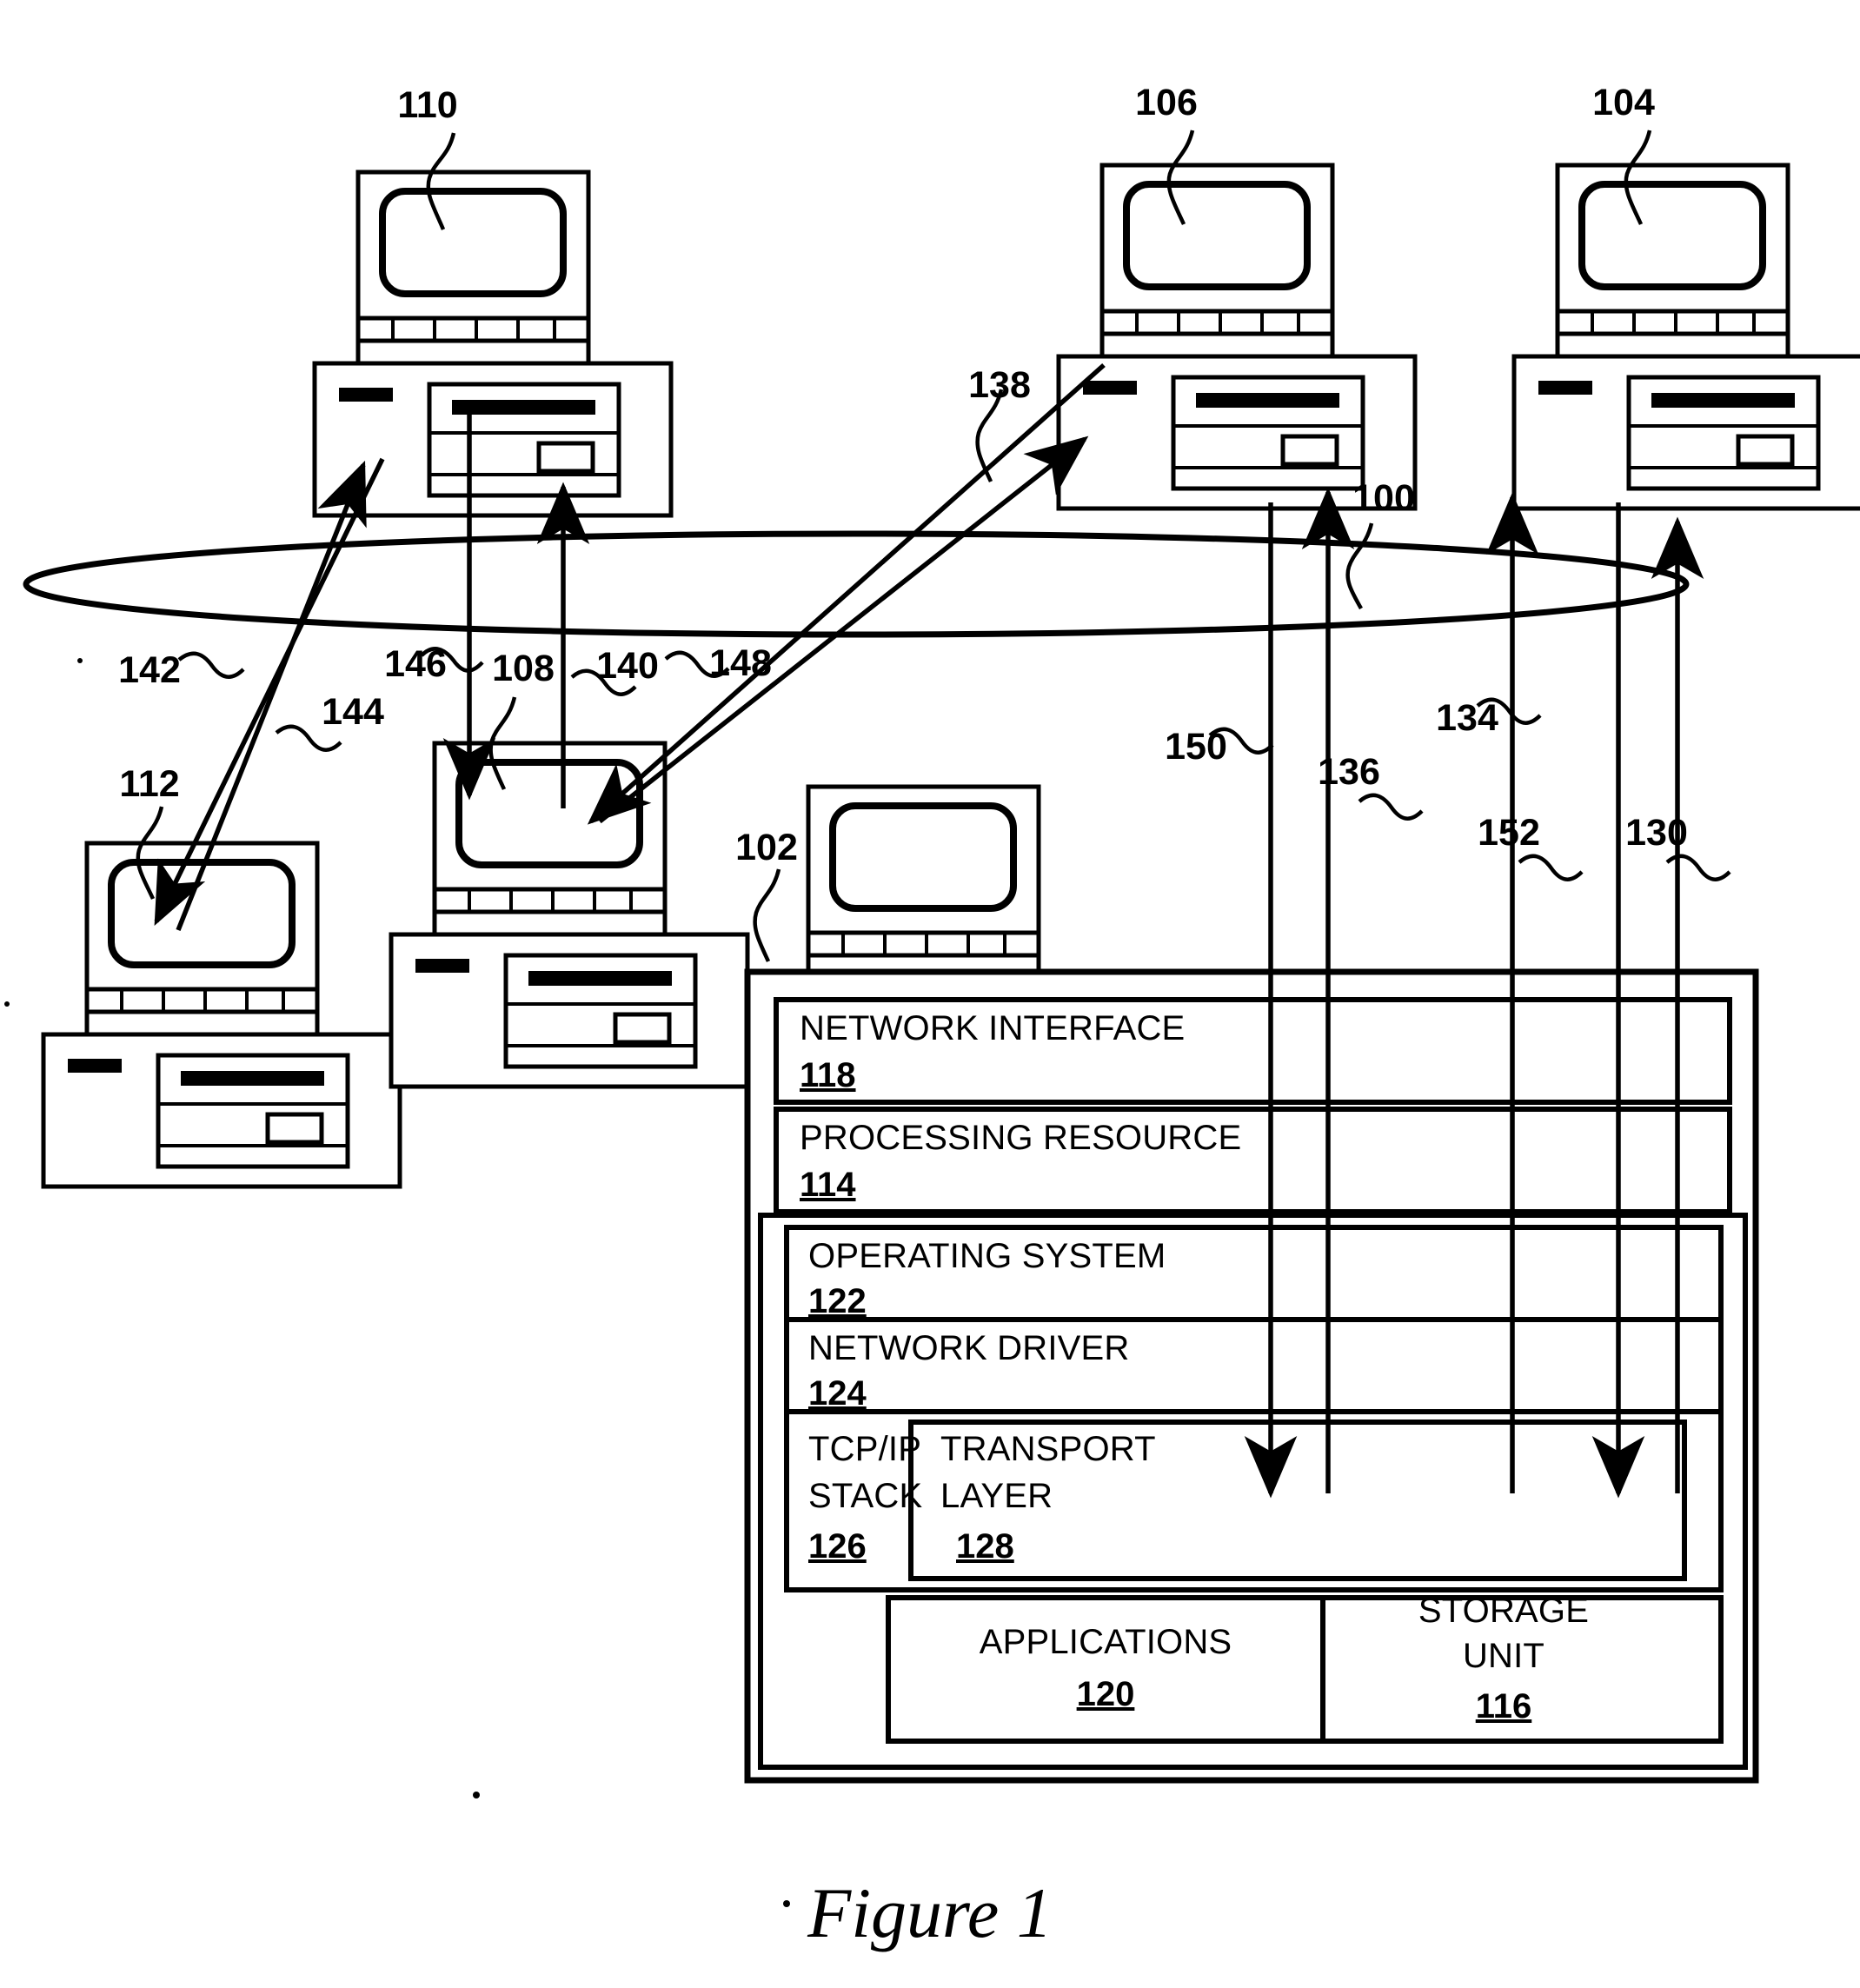 The width and height of the screenshot is (1860, 1988). Describe the element at coordinates (523, 669) in the screenshot. I see `ref-108: 108` at that location.